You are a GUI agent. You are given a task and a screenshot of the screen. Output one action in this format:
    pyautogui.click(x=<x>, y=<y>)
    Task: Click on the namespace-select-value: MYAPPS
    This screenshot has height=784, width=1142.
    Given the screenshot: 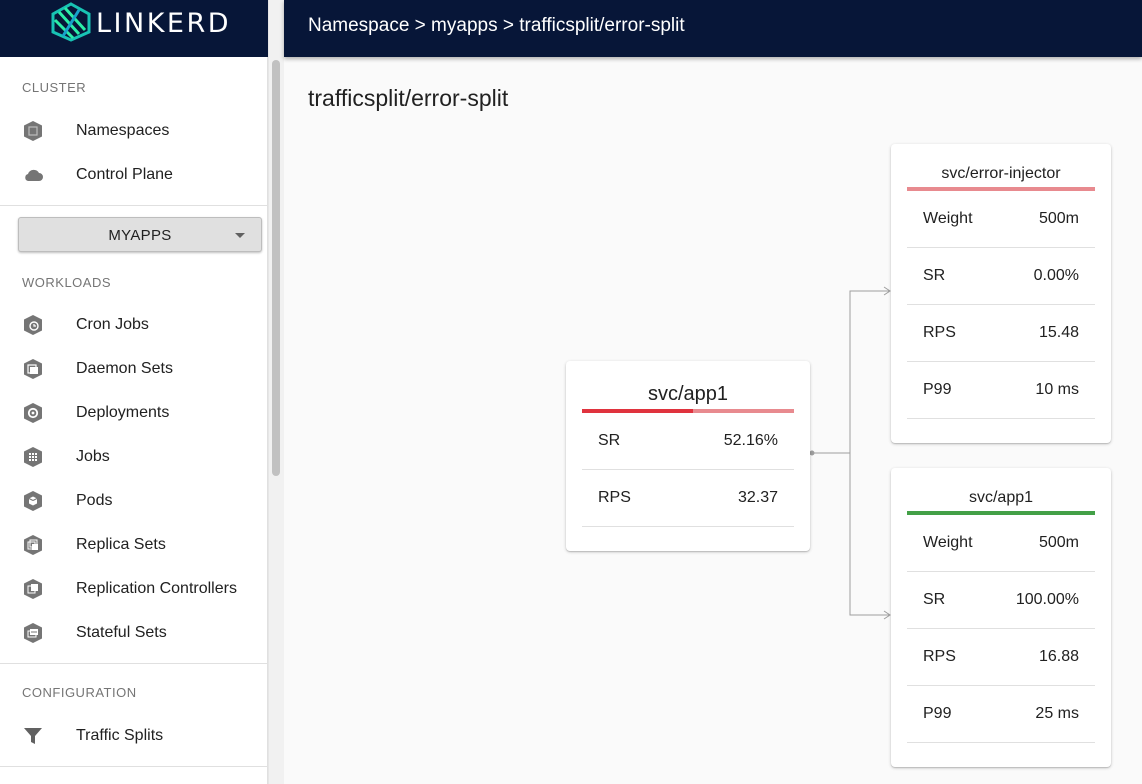 What is the action you would take?
    pyautogui.click(x=140, y=235)
    